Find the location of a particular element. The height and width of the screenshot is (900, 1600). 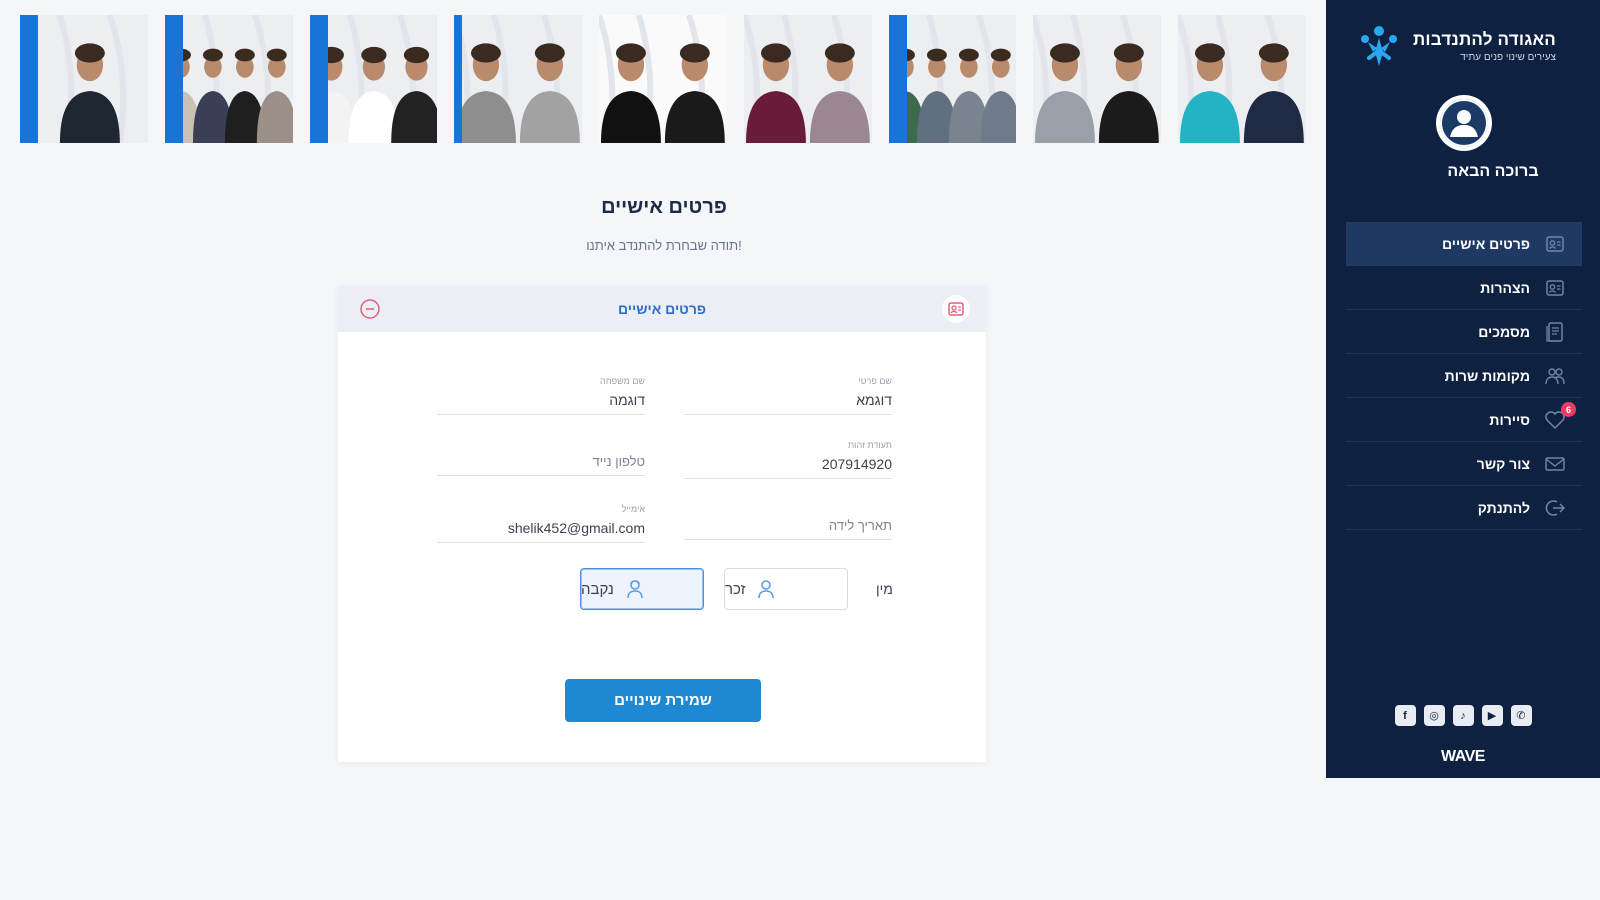

sidebar-item-1: הצהרות is located at coordinates (1464, 288).